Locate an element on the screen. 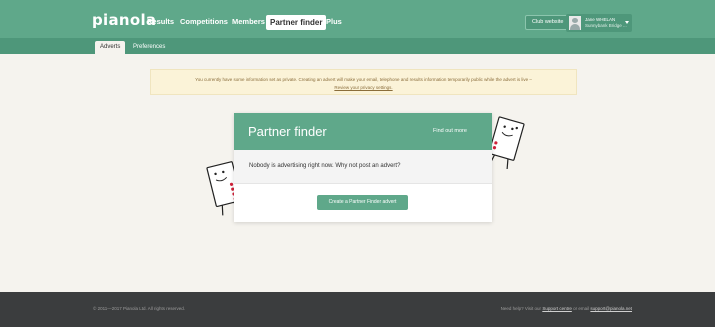 This screenshot has height=327, width=715. nav-results: Results is located at coordinates (160, 22).